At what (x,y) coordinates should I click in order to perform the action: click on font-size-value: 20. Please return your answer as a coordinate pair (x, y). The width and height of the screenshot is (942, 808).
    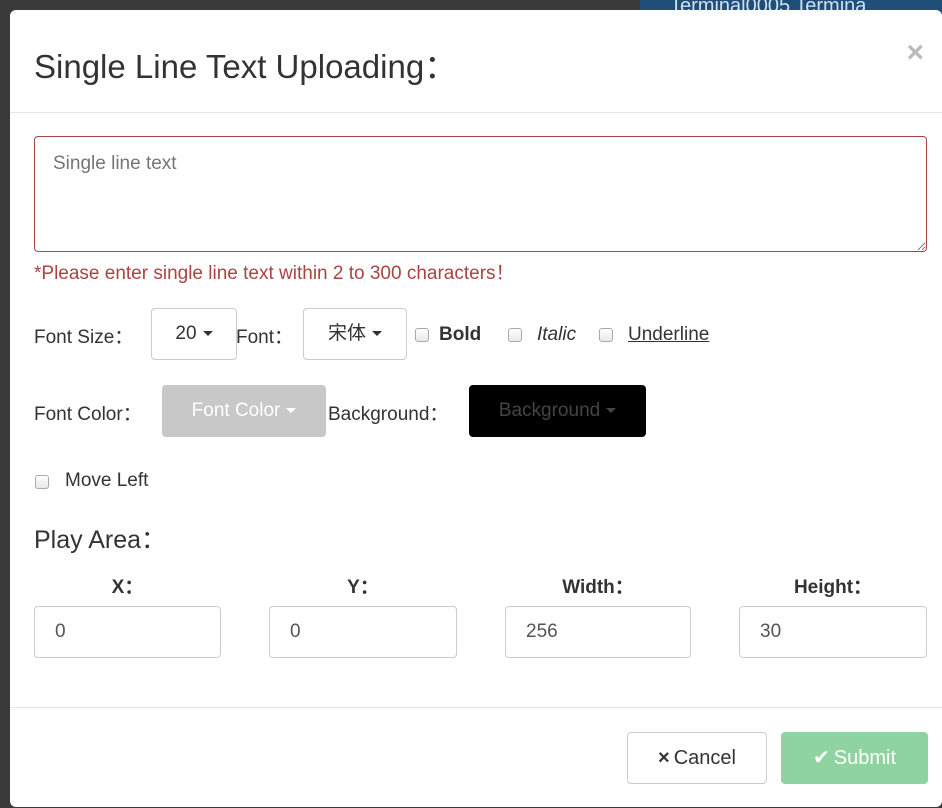
    Looking at the image, I should click on (186, 333).